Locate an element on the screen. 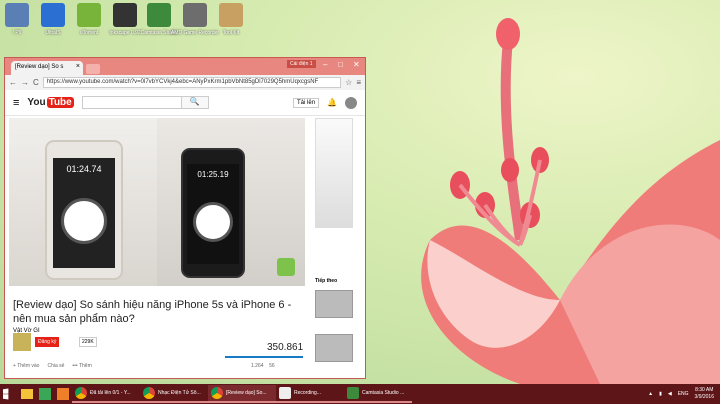 The image size is (720, 404). app-icon is located at coordinates (53, 15).